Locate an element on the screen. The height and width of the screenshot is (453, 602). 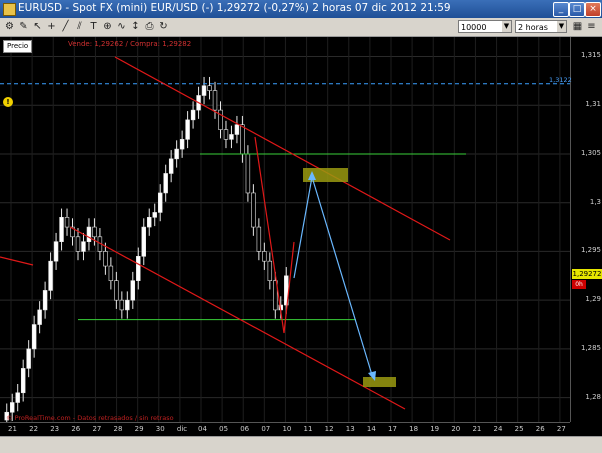
bar-timer-badge: 0h is located at coordinates (579, 284).